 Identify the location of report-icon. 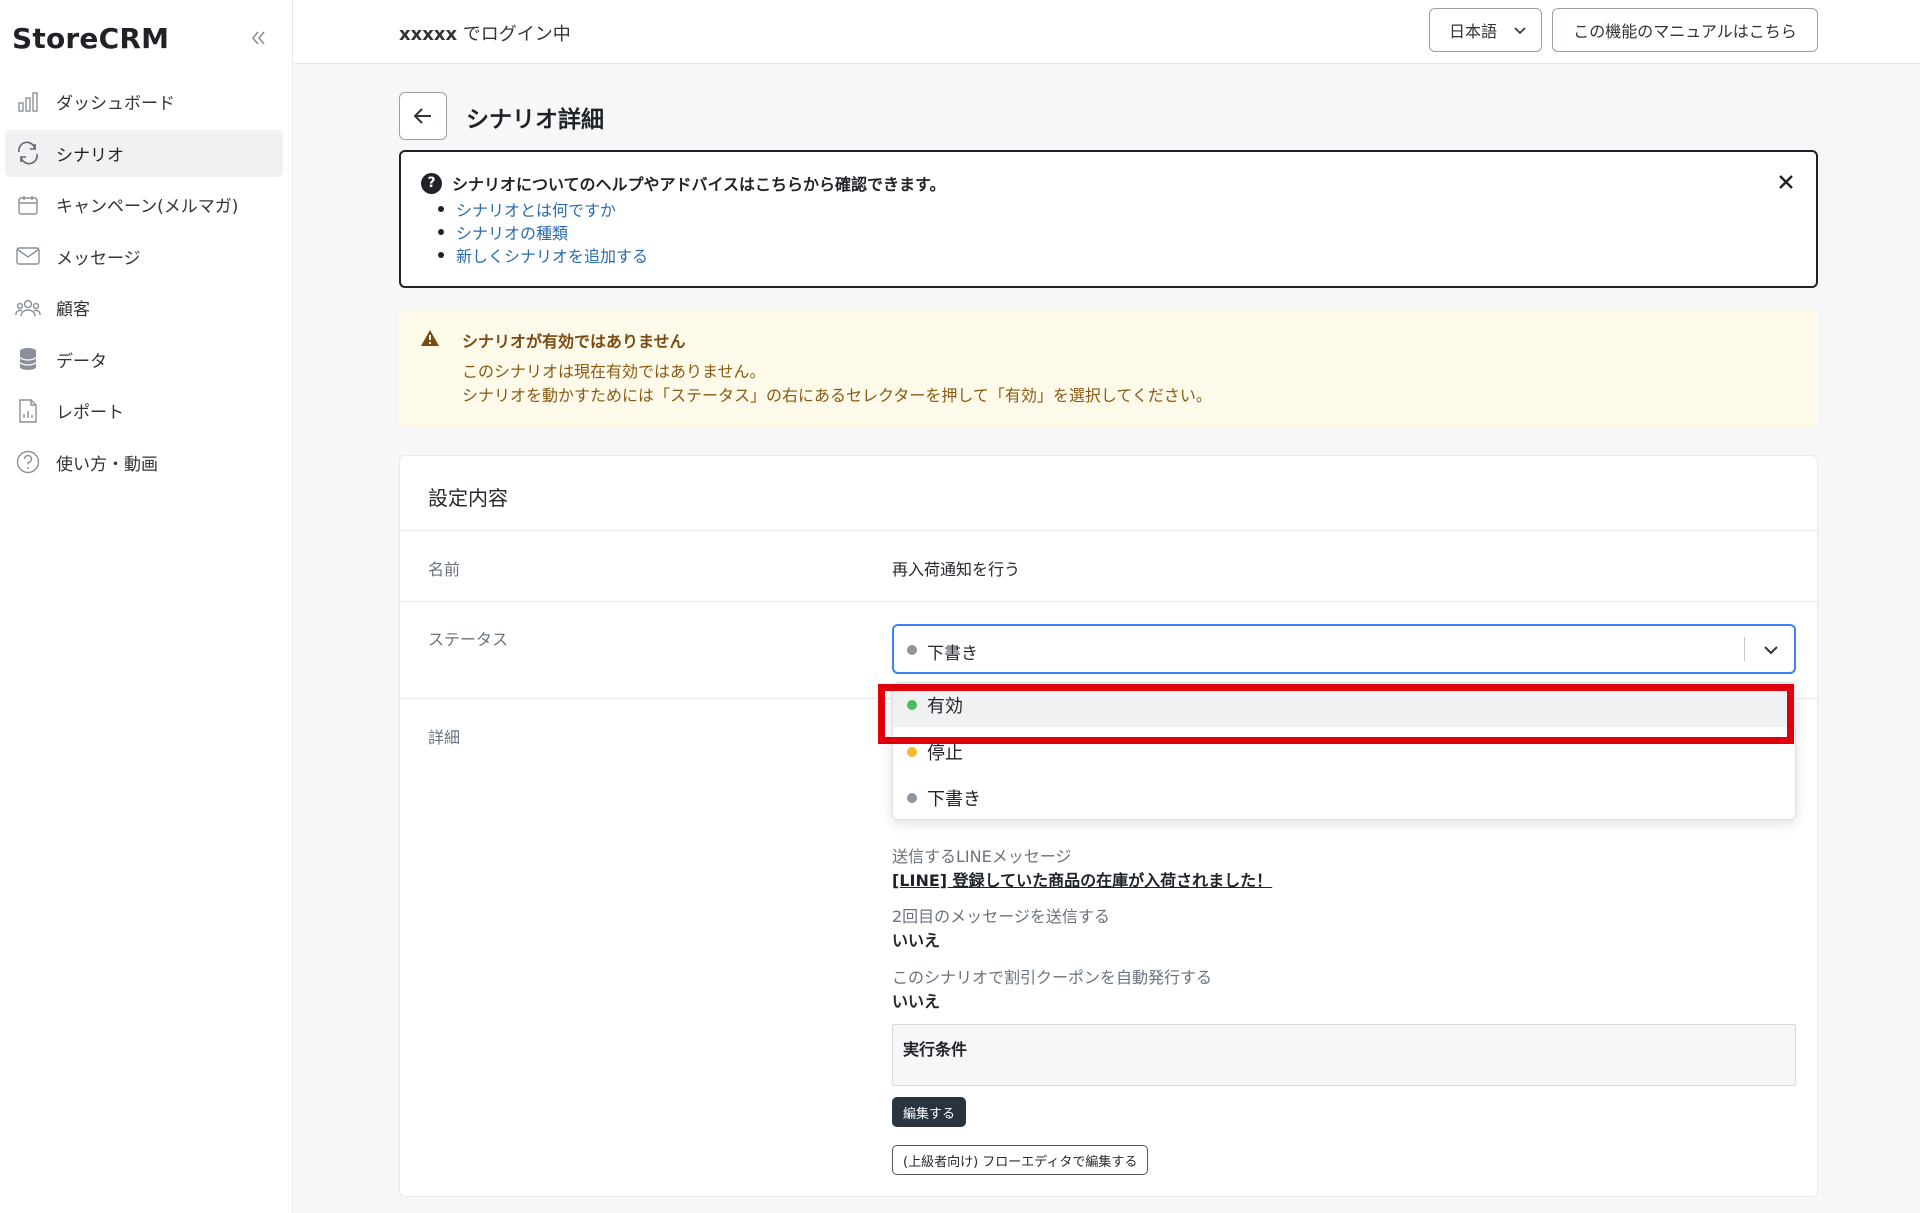
(28, 411).